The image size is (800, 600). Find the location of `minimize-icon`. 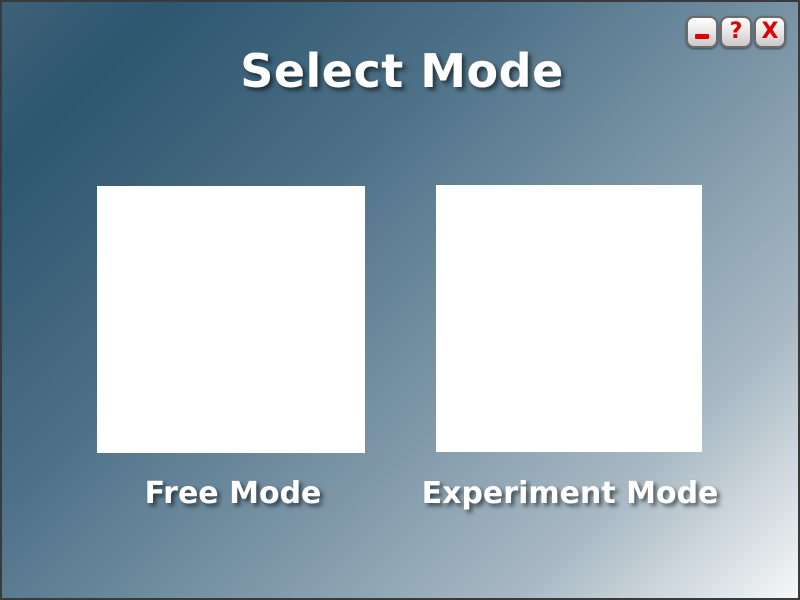

minimize-icon is located at coordinates (702, 36).